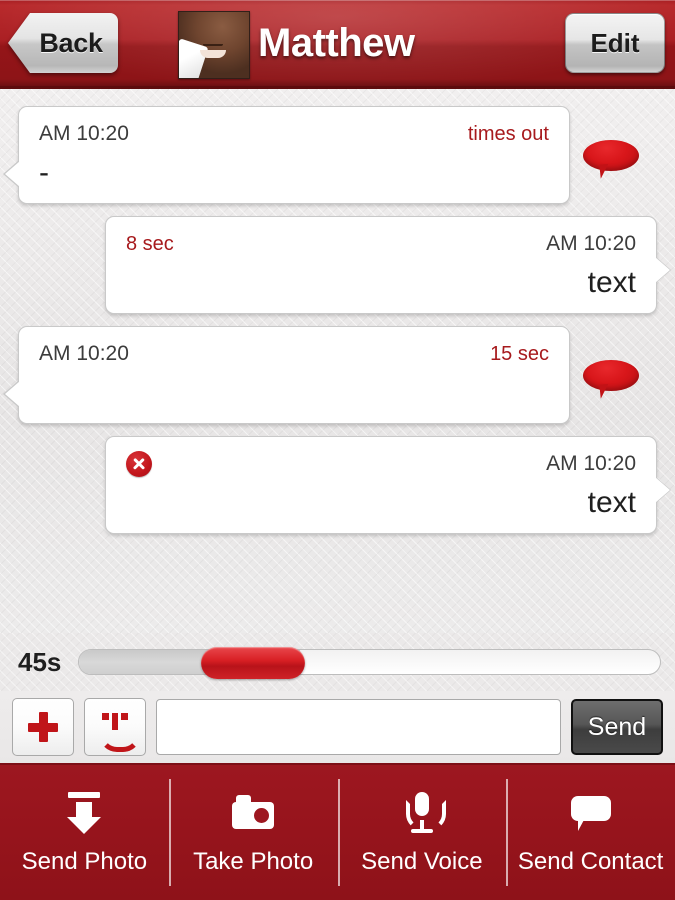  I want to click on duration-slider, so click(369, 663).